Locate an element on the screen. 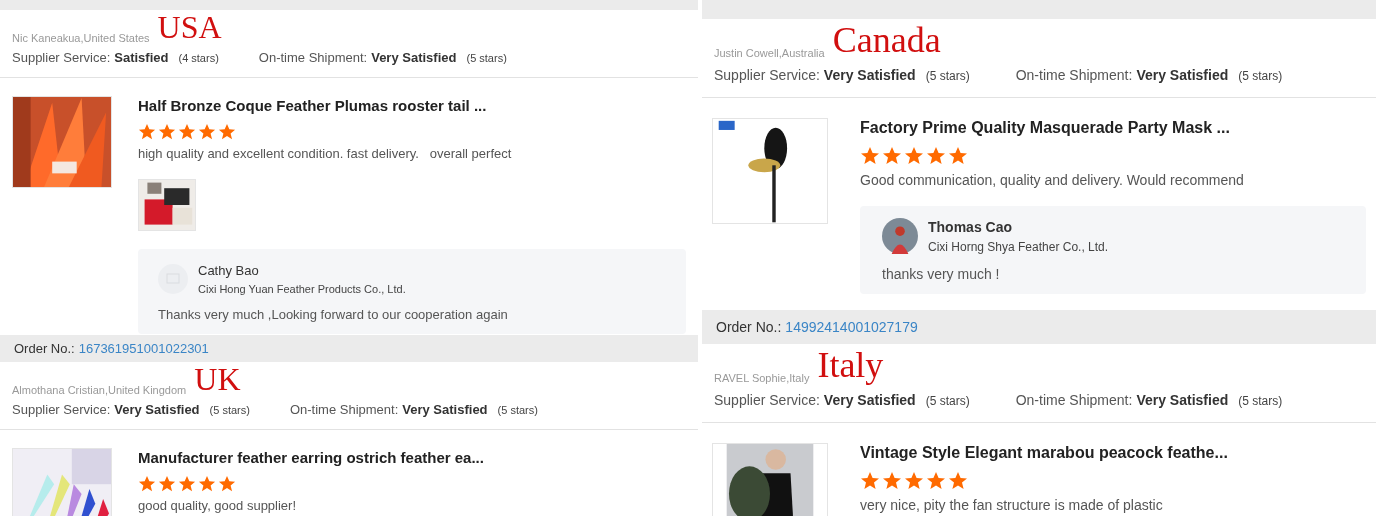 This screenshot has height=516, width=1376. country-label: Canada is located at coordinates (886, 40).